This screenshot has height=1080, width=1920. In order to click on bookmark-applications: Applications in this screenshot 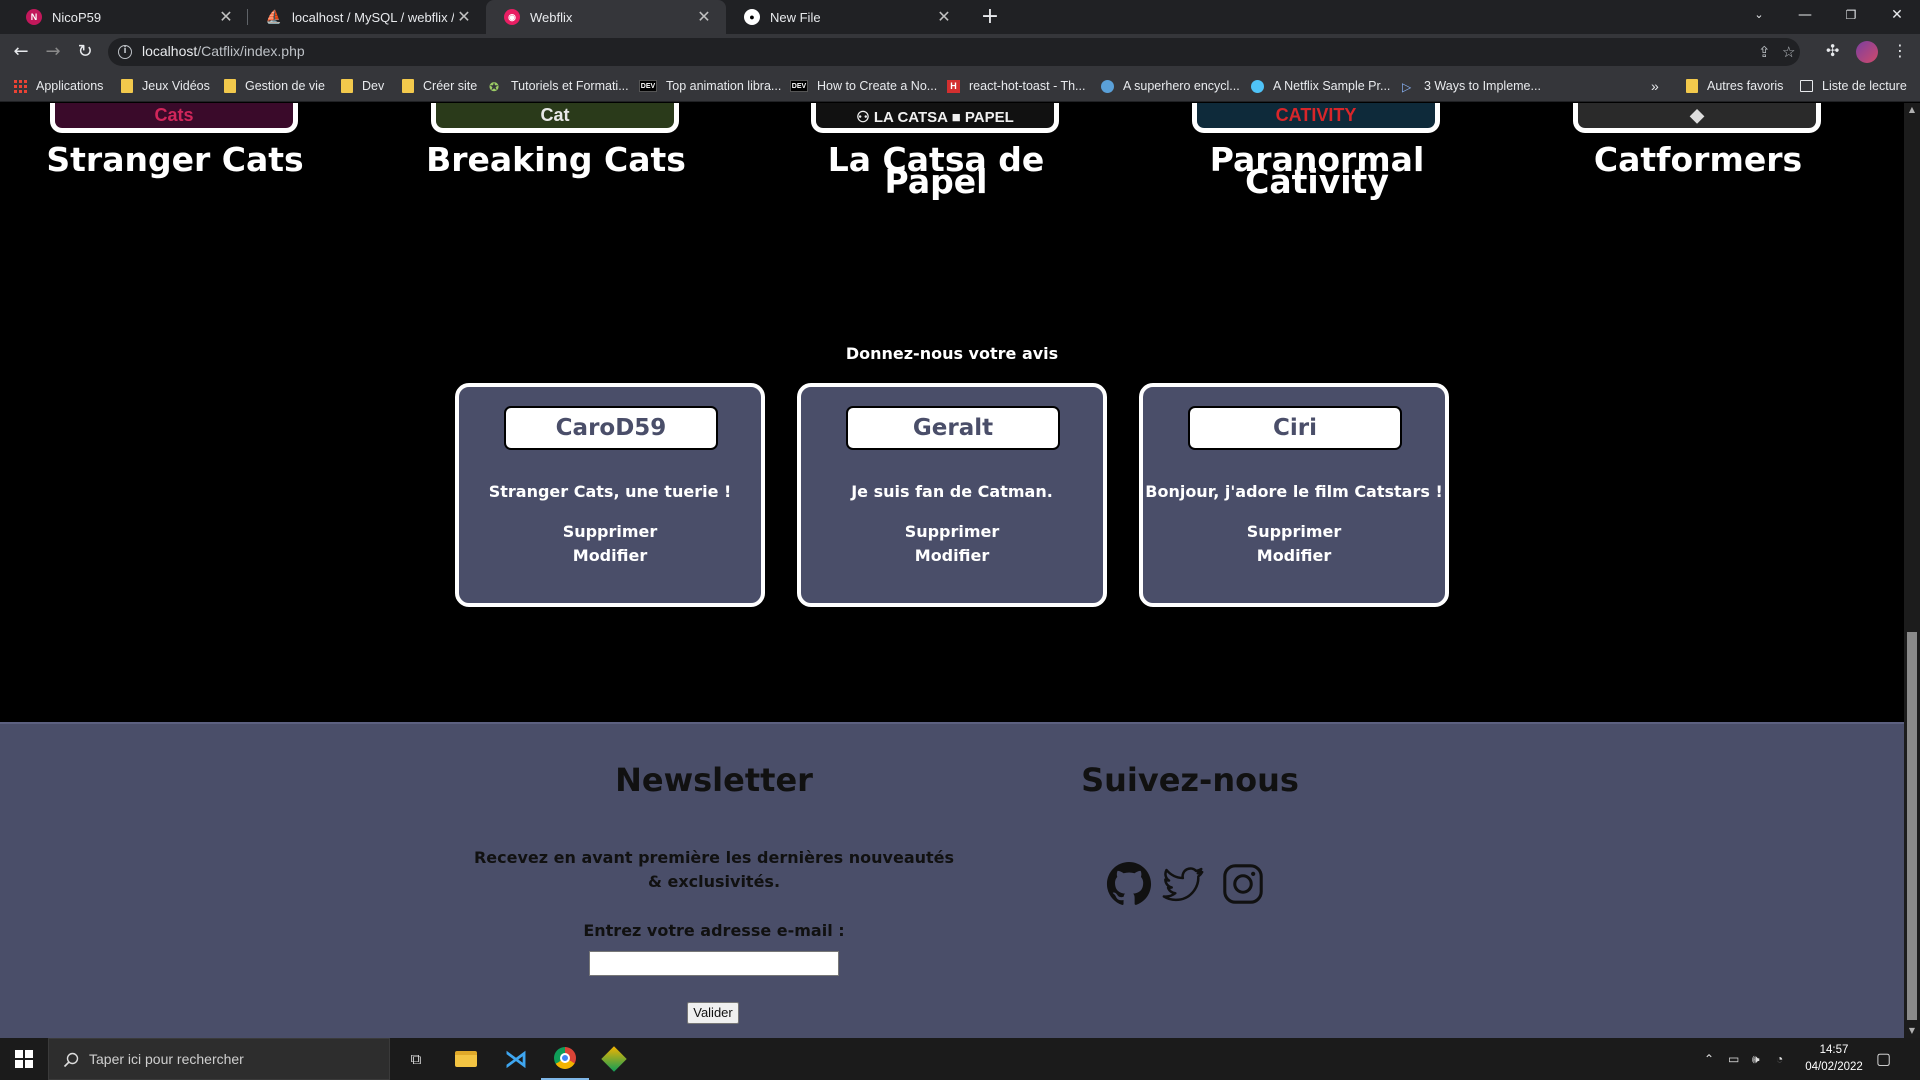, I will do `click(58, 86)`.